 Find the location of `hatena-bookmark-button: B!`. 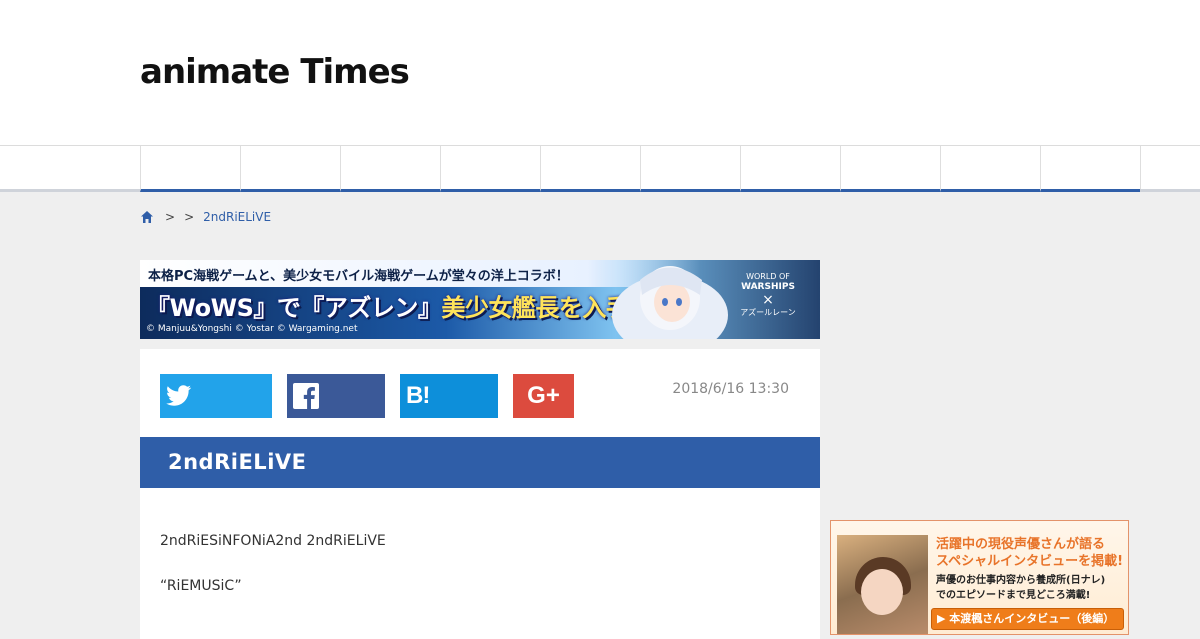

hatena-bookmark-button: B! is located at coordinates (449, 396).